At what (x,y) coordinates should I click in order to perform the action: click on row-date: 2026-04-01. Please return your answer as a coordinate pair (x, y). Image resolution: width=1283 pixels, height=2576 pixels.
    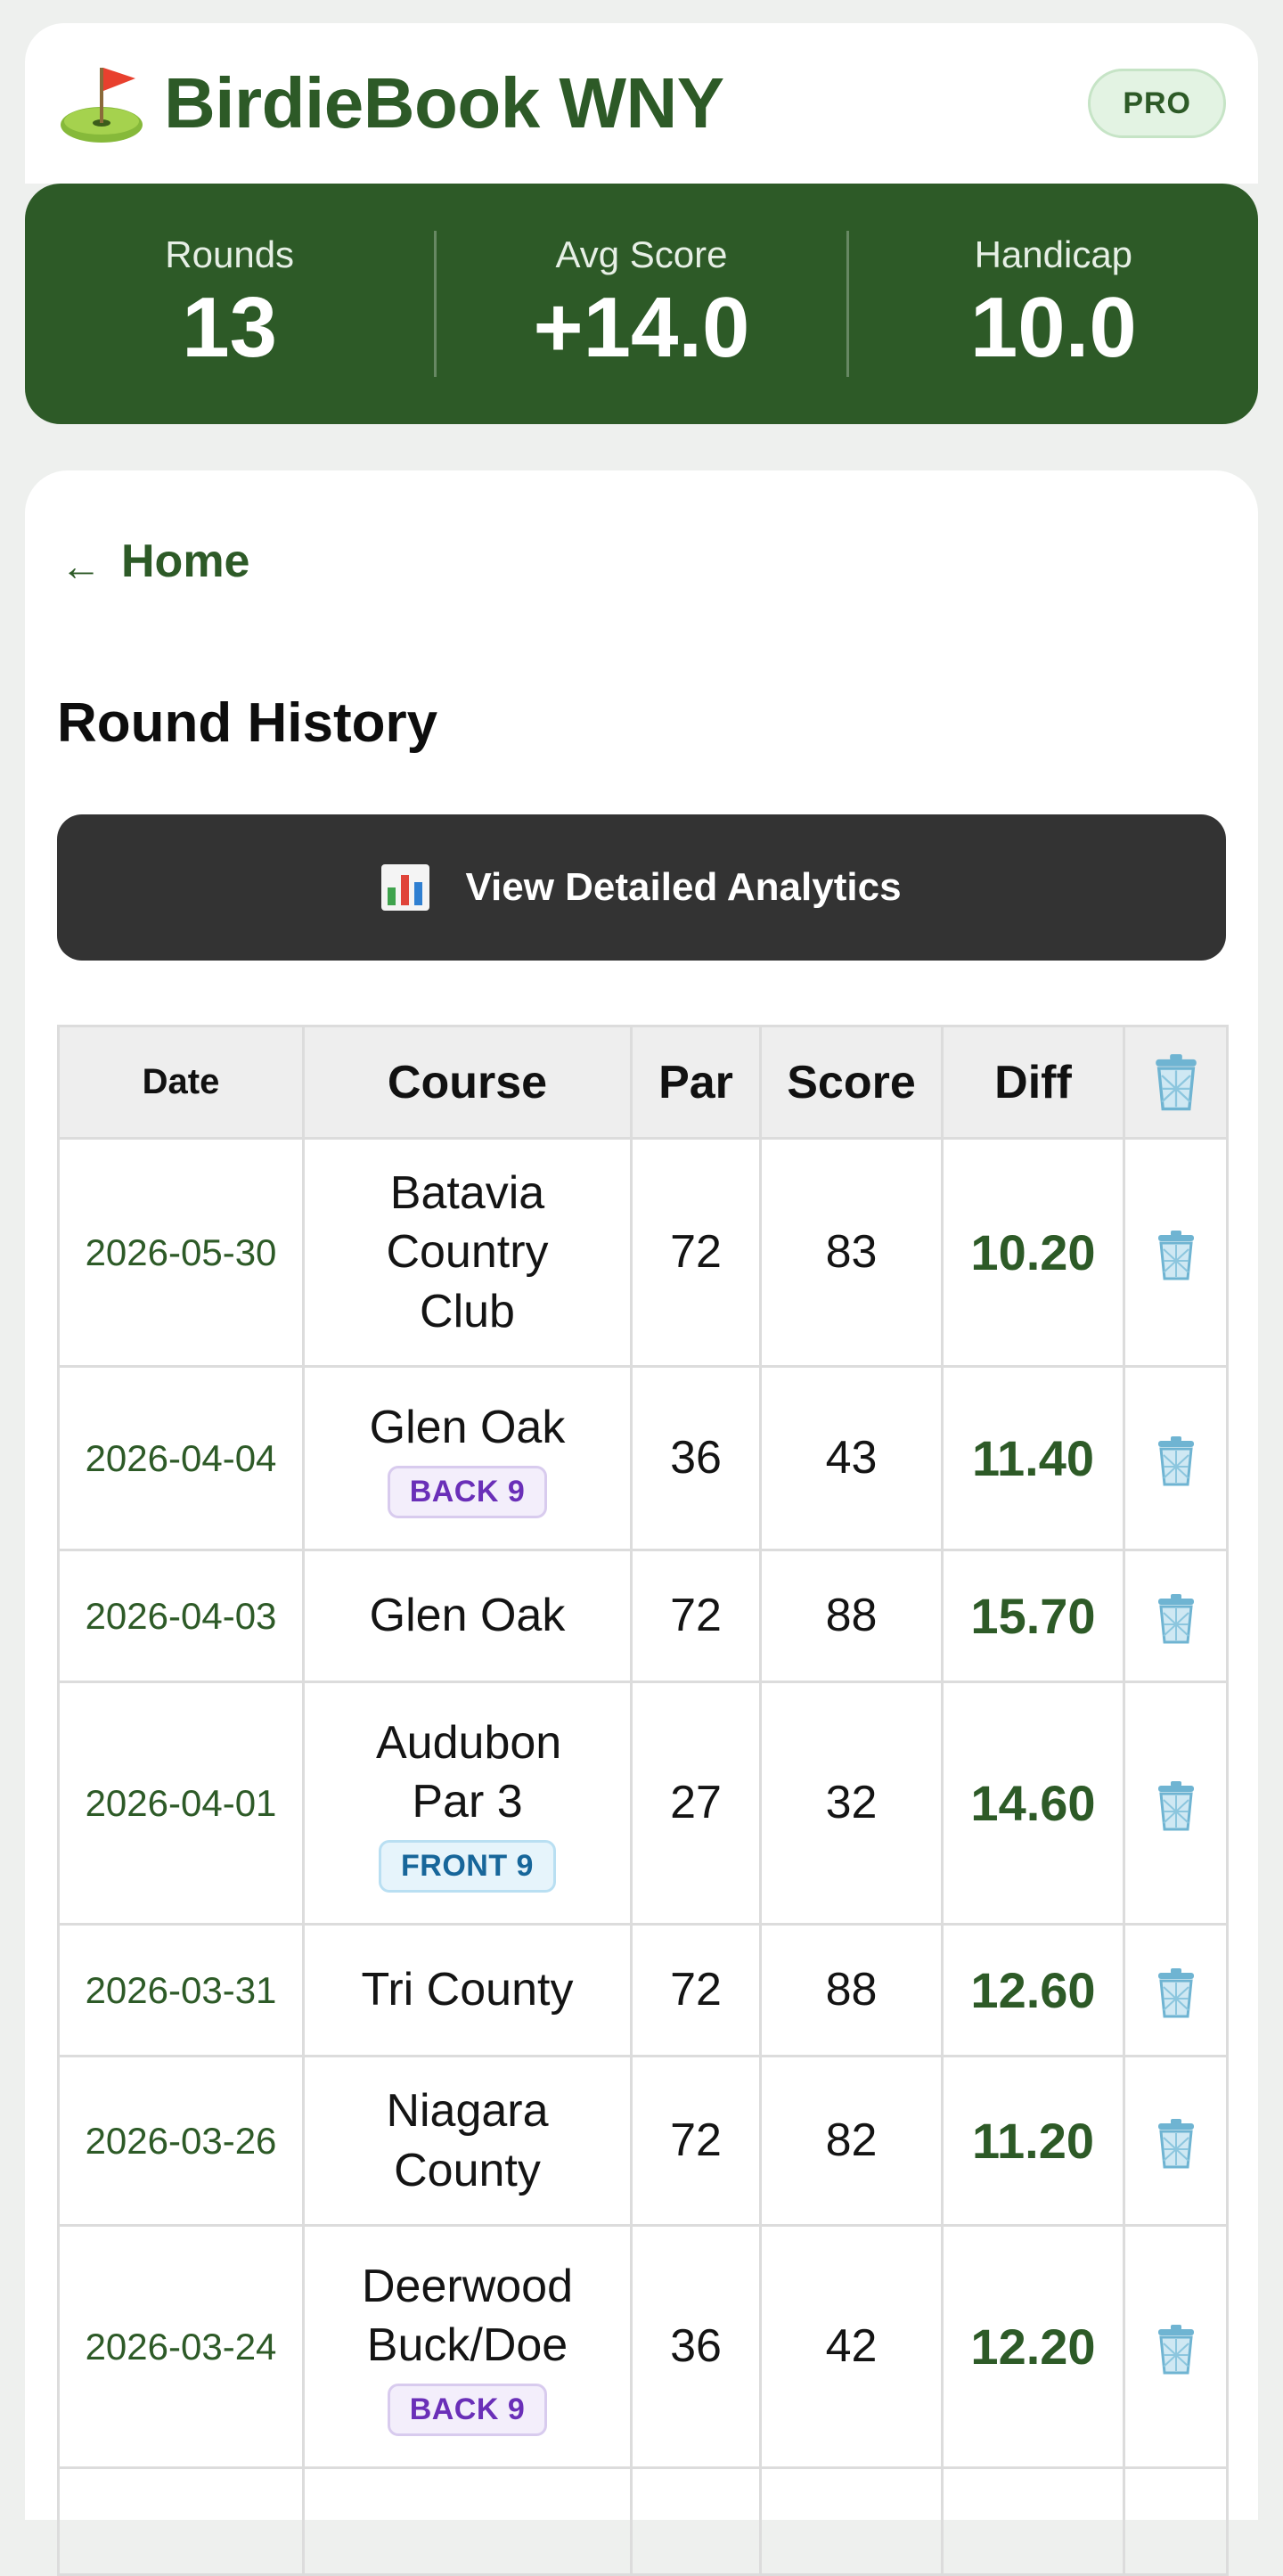
    Looking at the image, I should click on (181, 1803).